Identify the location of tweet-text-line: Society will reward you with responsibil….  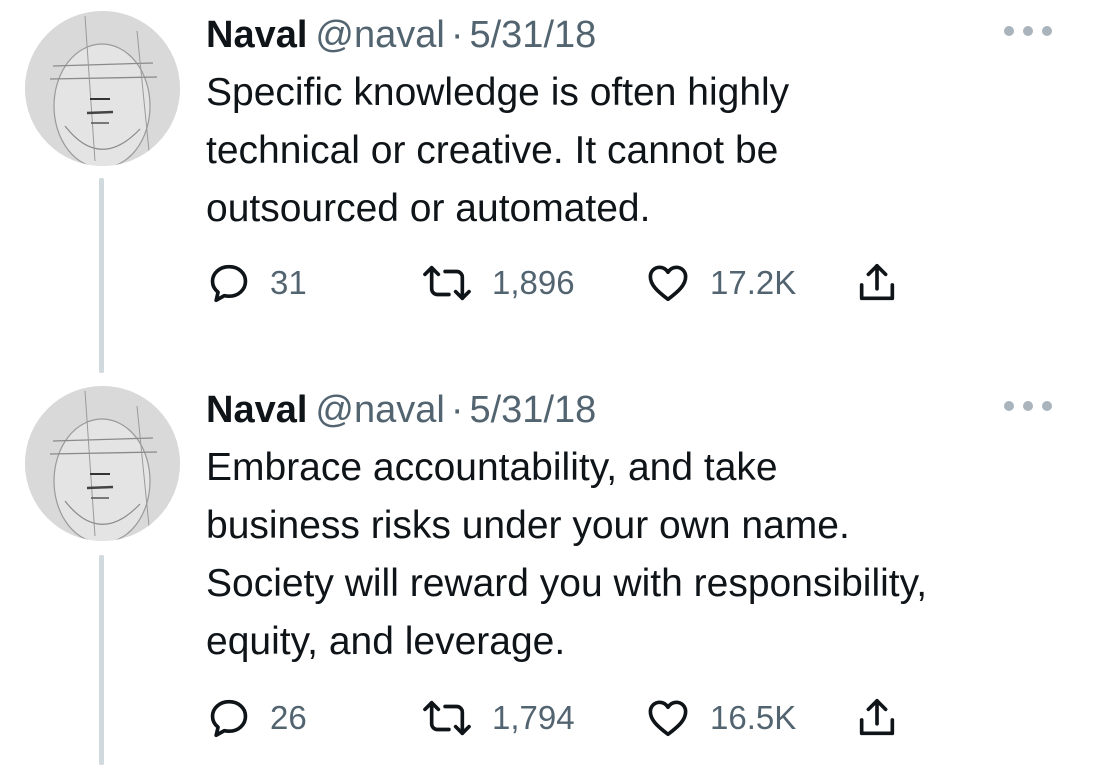
(567, 583).